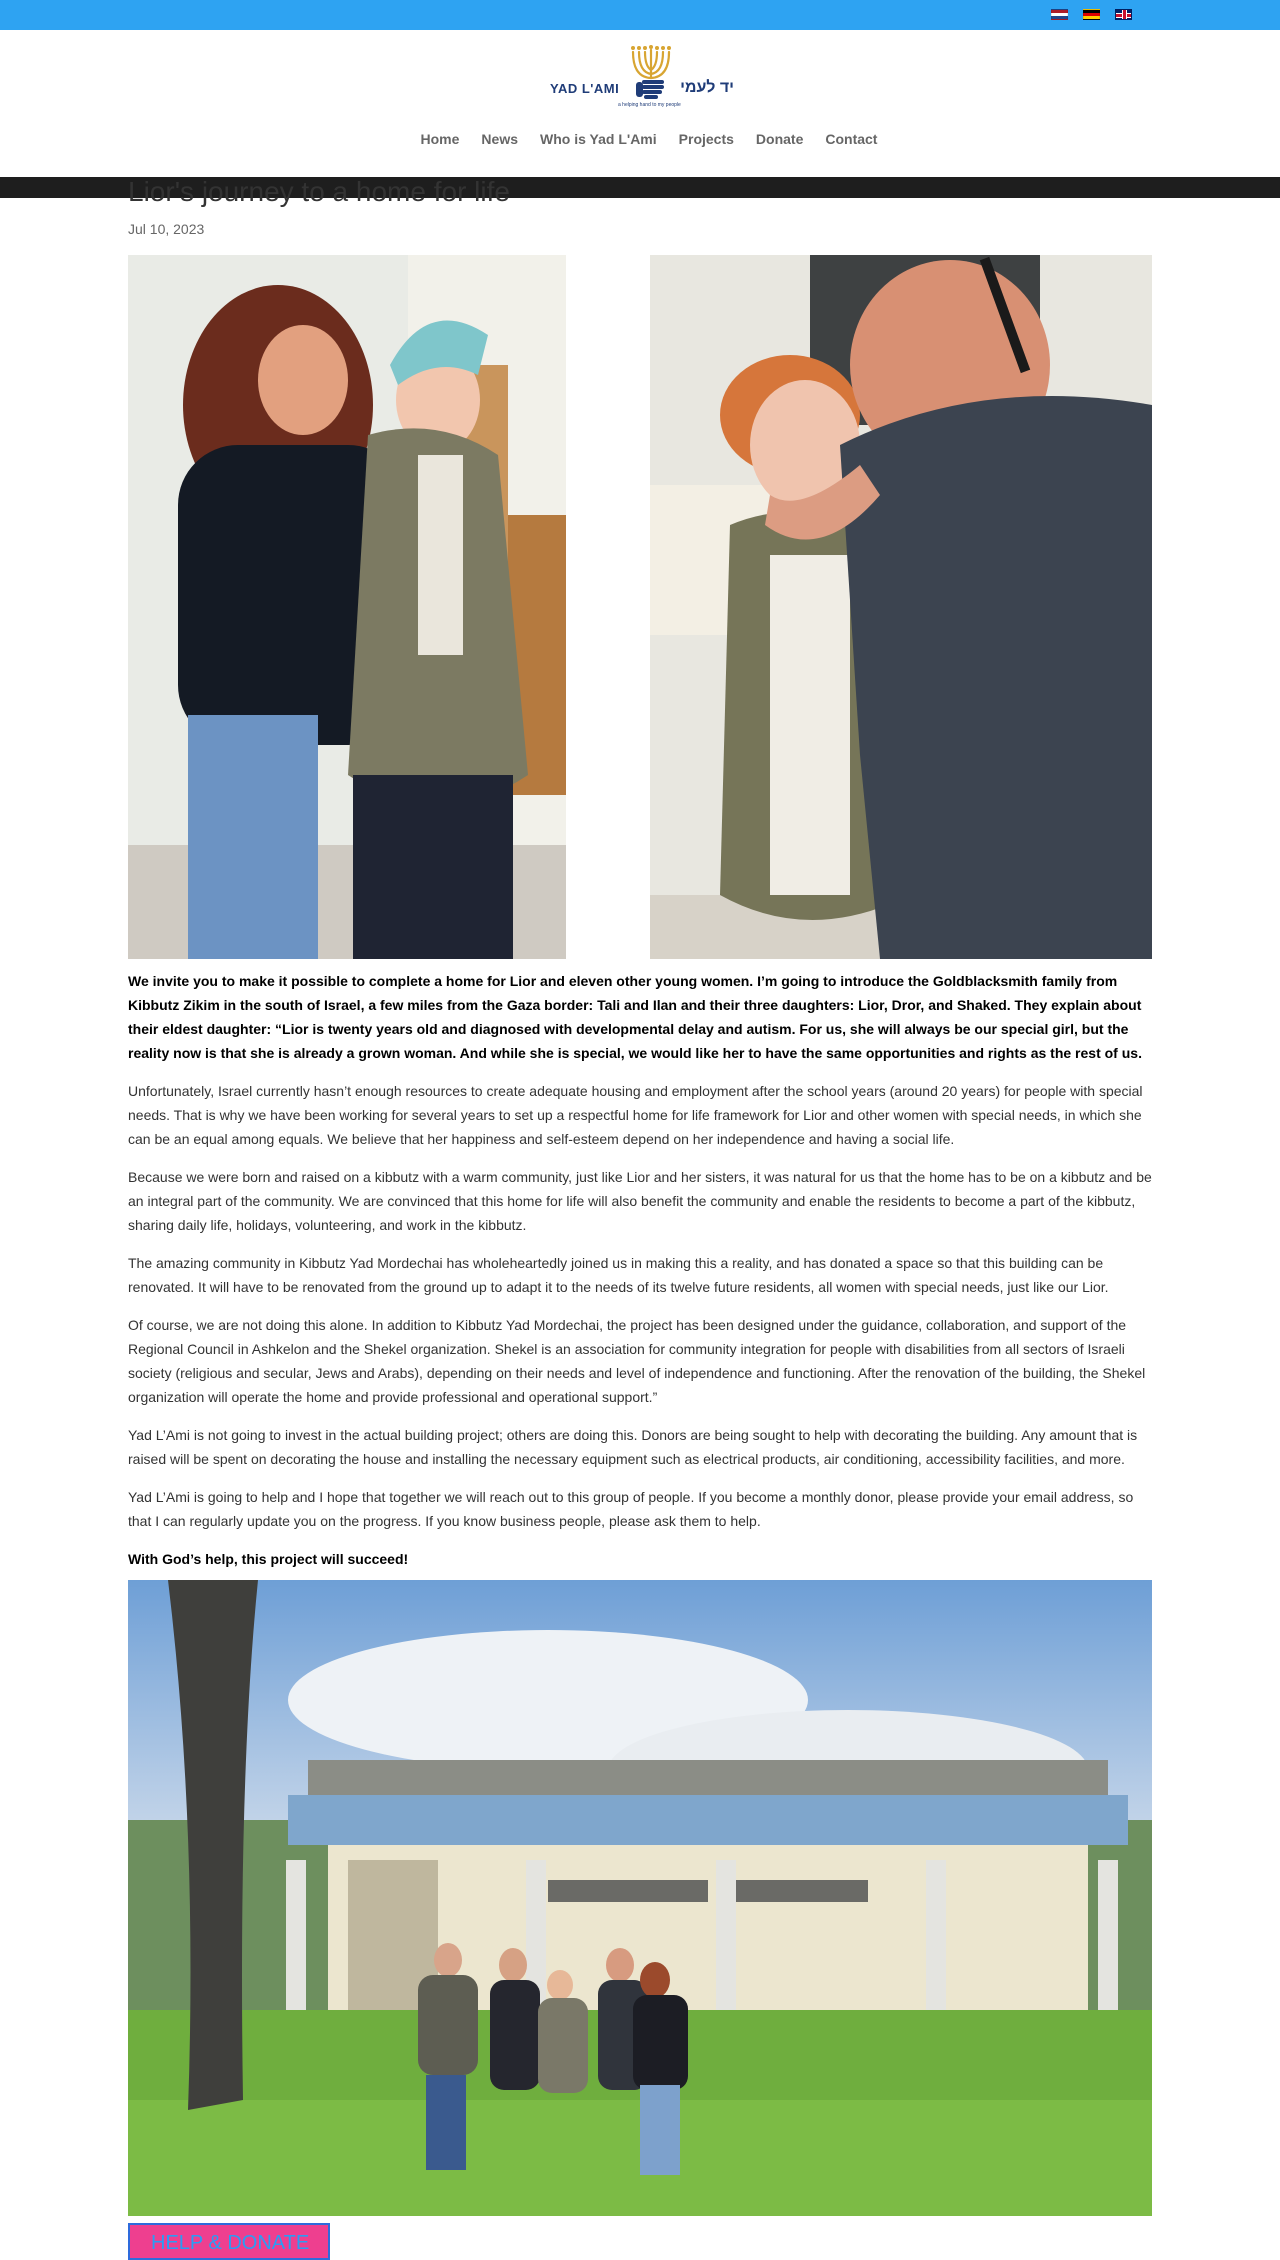  I want to click on nav-item-projects: Projects, so click(706, 139).